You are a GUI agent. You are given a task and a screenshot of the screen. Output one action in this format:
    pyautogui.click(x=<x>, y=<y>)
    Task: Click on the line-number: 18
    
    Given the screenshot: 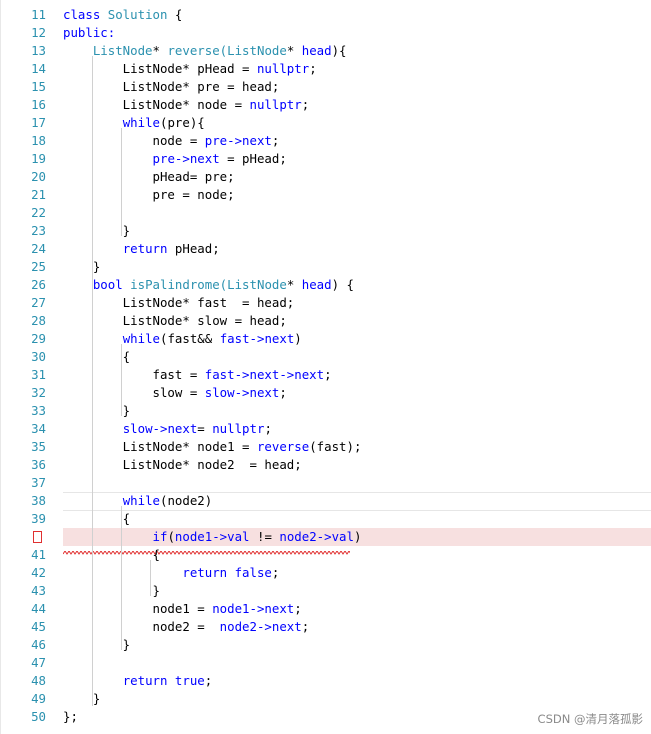 What is the action you would take?
    pyautogui.click(x=38, y=140)
    